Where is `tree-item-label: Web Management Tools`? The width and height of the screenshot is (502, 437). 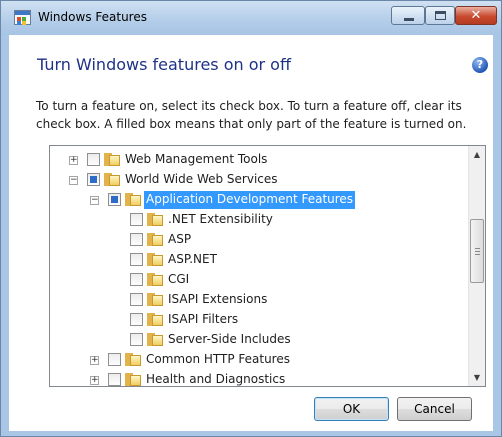 tree-item-label: Web Management Tools is located at coordinates (196, 159).